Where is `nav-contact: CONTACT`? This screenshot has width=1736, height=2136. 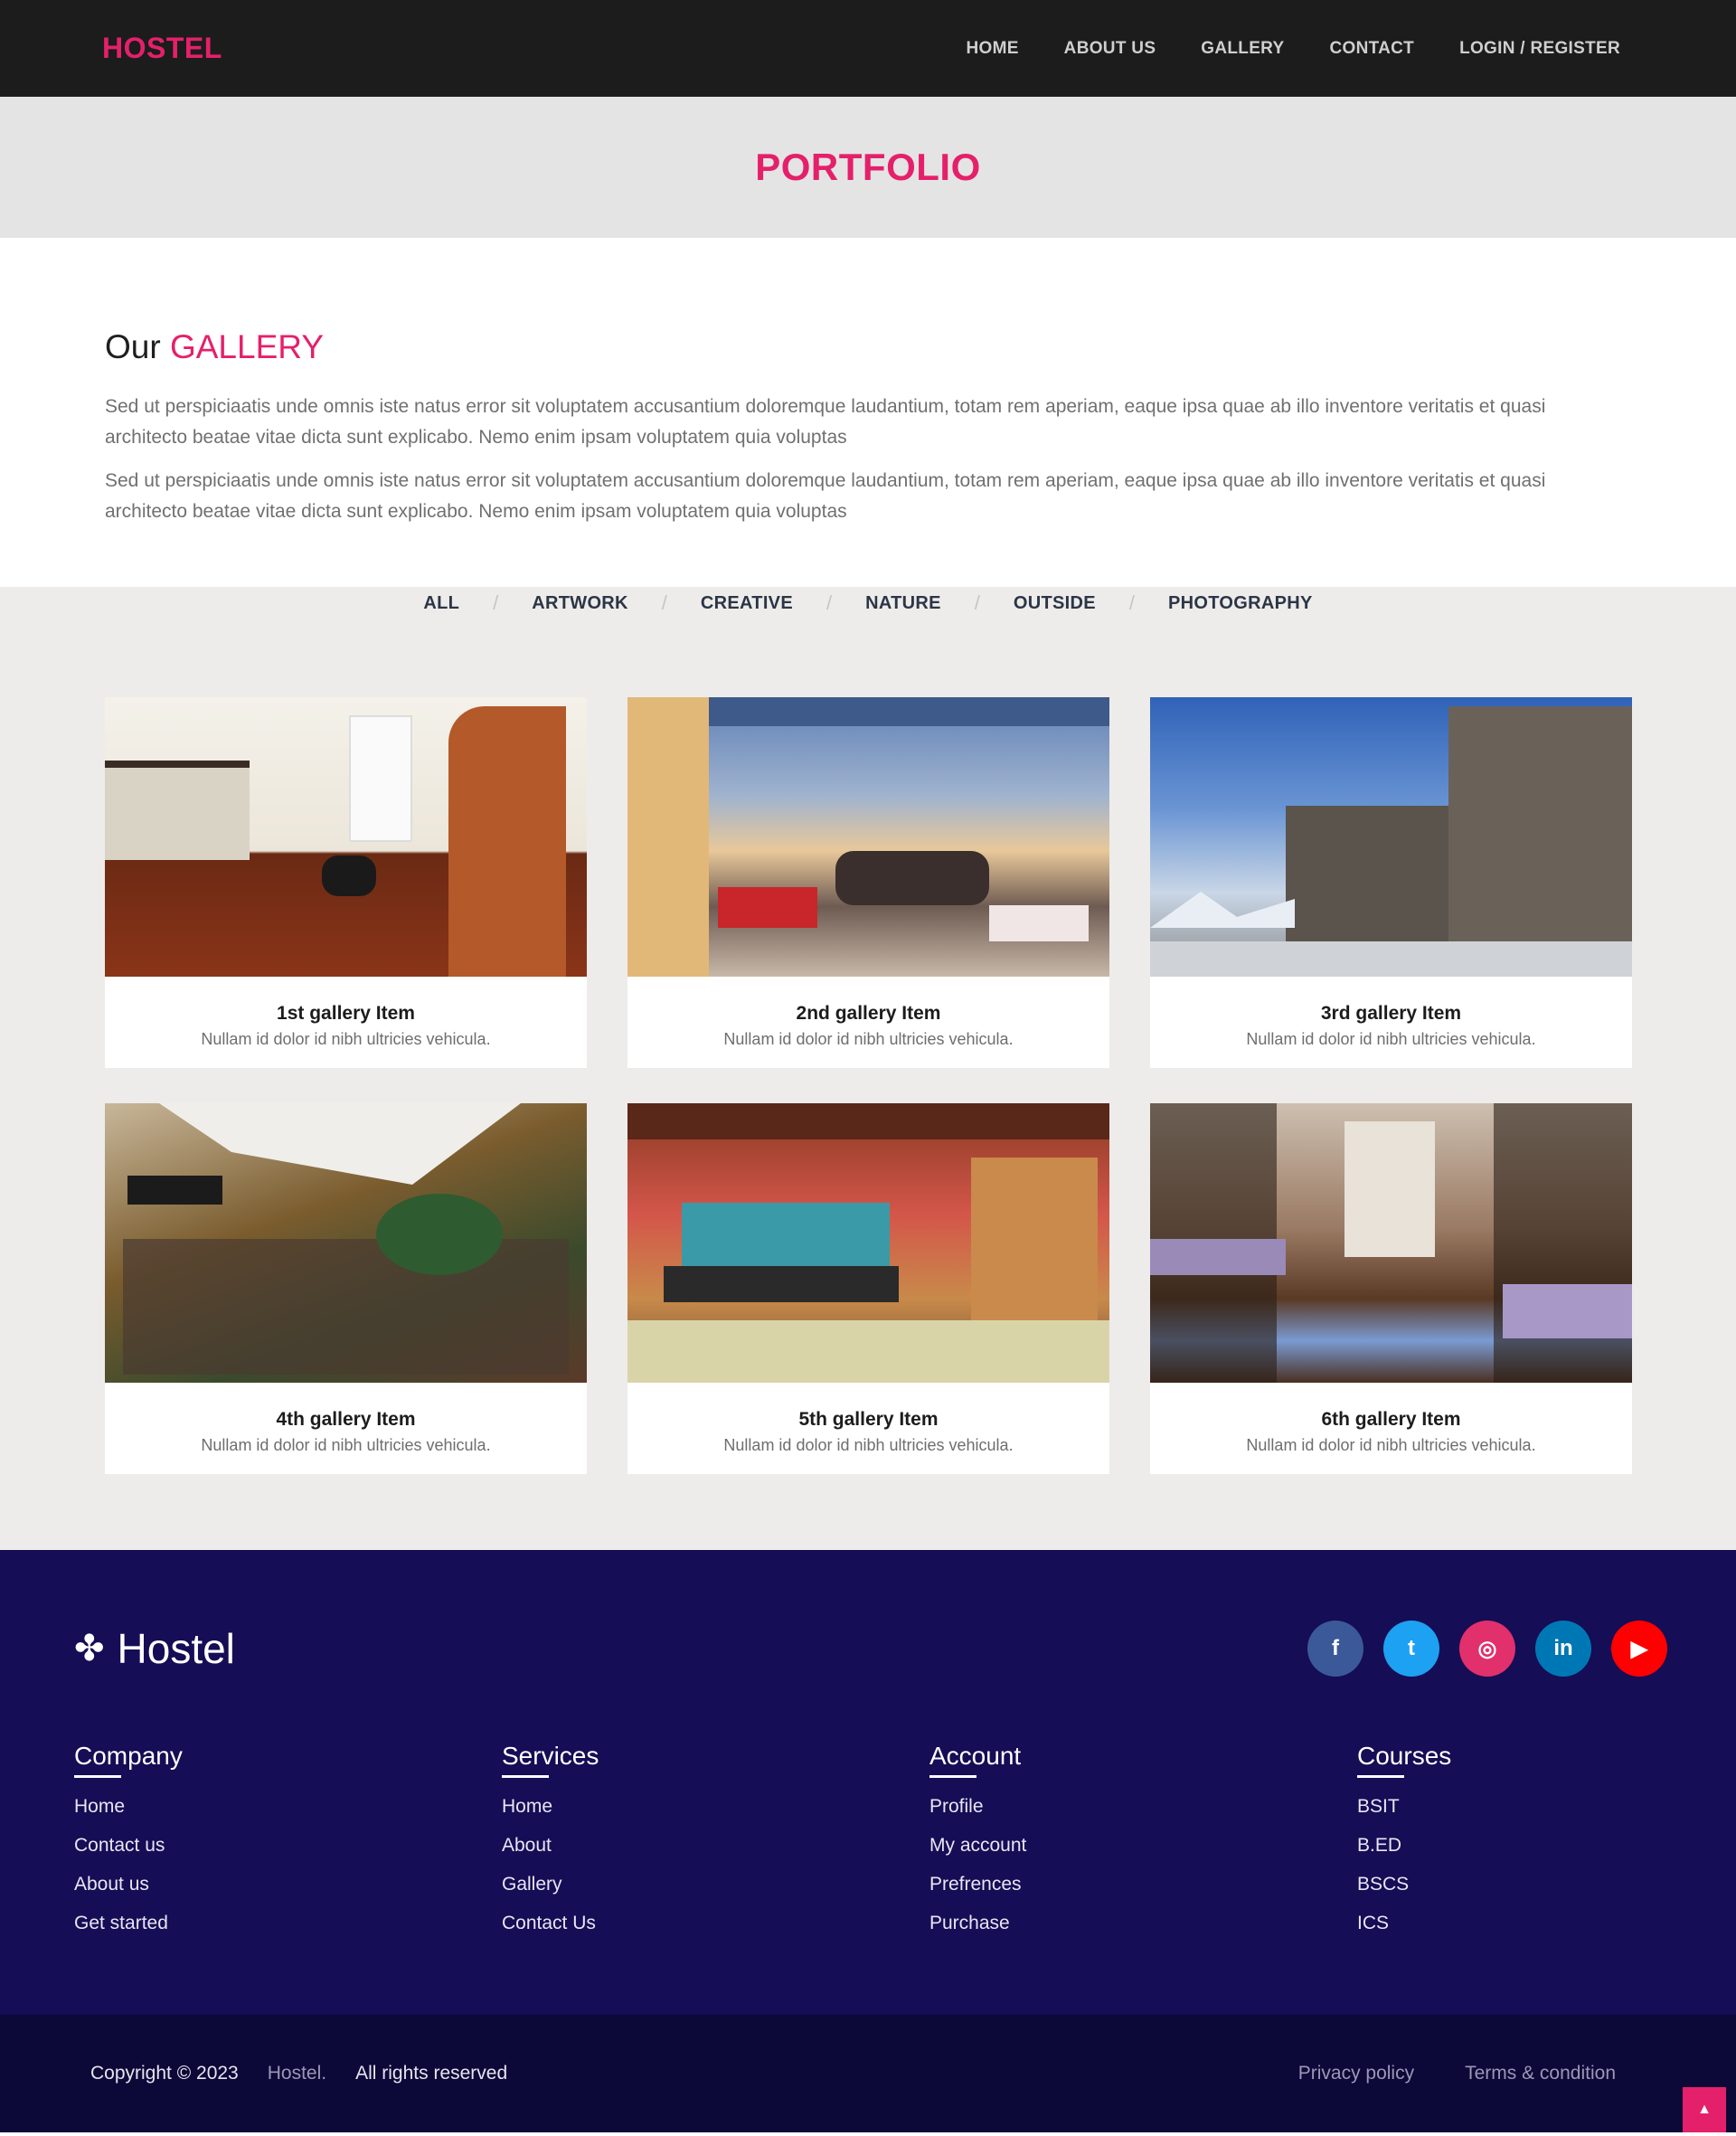
nav-contact: CONTACT is located at coordinates (1371, 49).